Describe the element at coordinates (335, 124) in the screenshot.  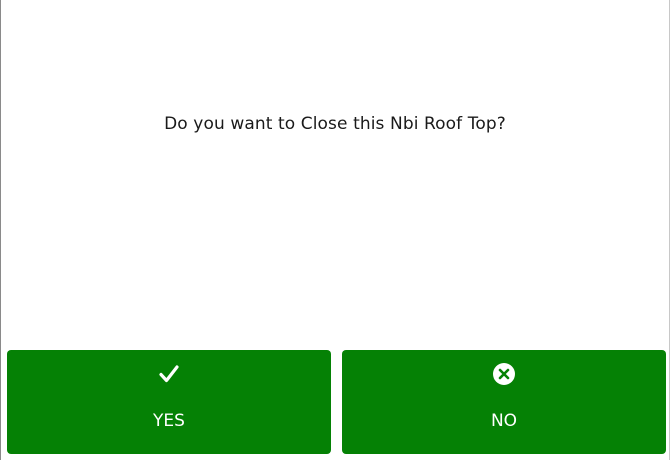
I see `dialog-message: Do you want to Close this Nbi Roof Top?` at that location.